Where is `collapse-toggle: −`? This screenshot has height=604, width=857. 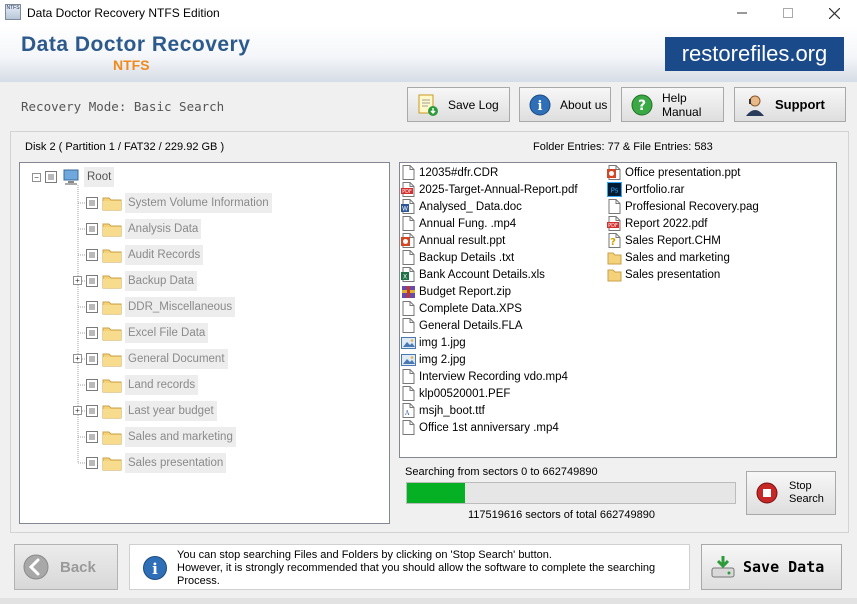
collapse-toggle: − is located at coordinates (36, 177).